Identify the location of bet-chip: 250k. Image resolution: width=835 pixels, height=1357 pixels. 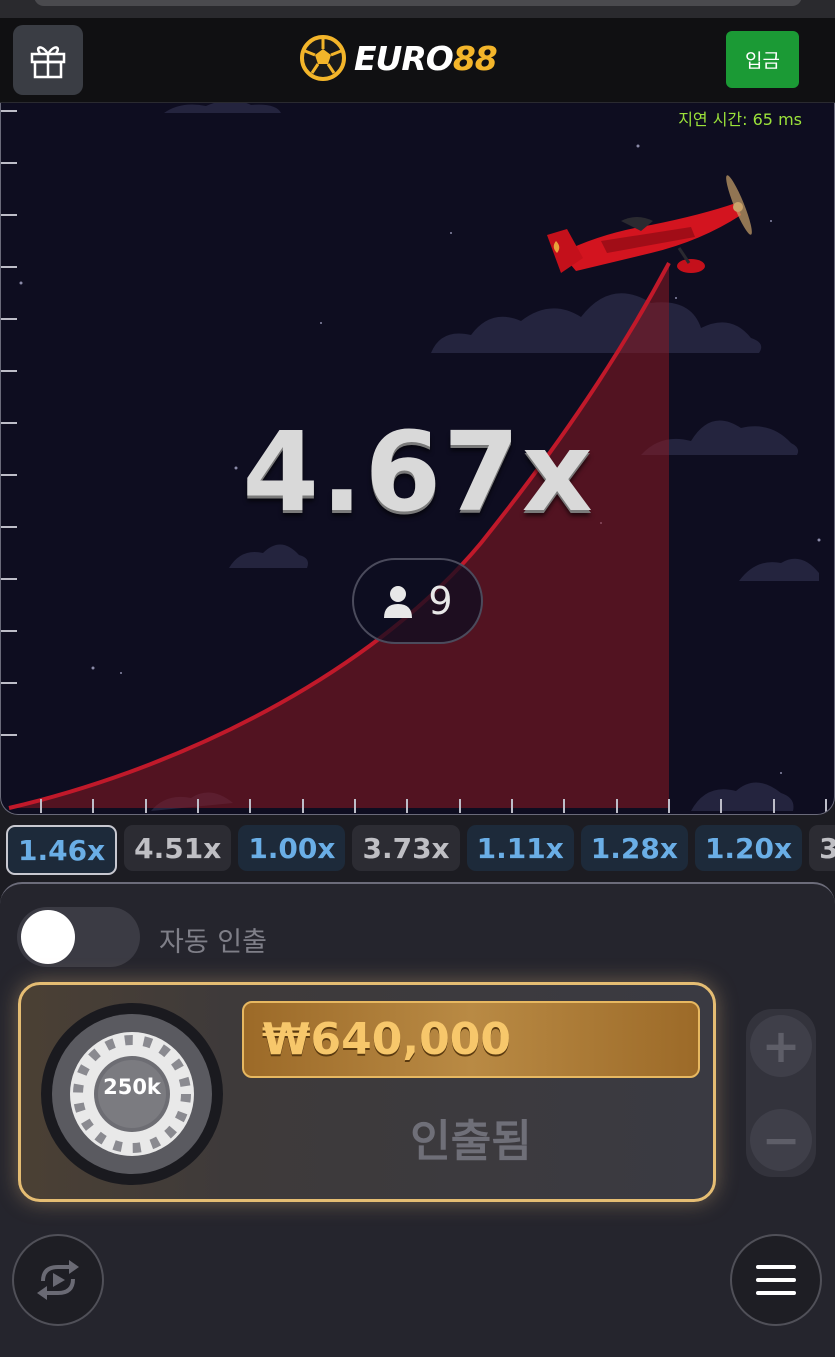
(132, 1094).